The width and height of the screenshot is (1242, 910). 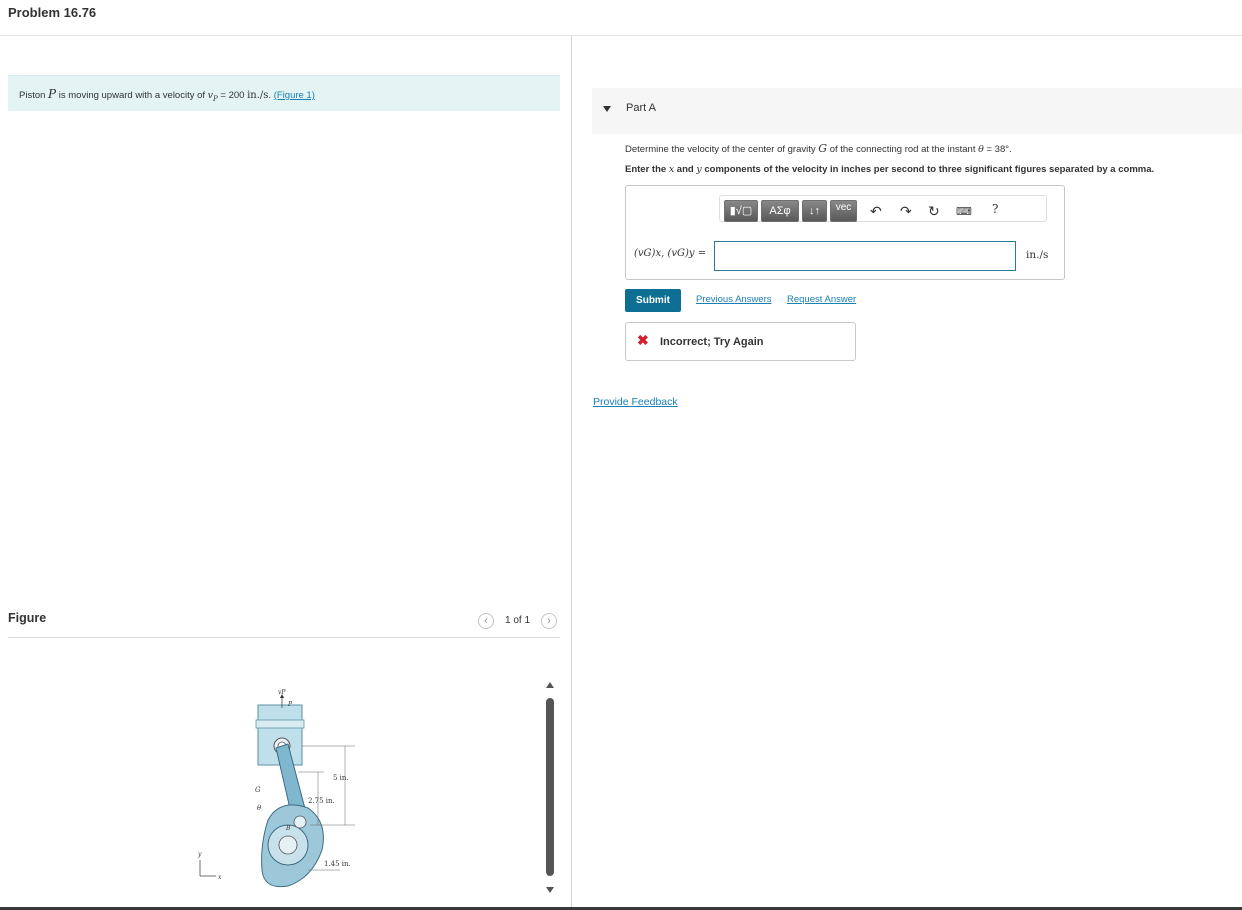 I want to click on provide-feedback-link: Provide Feedback, so click(x=635, y=402).